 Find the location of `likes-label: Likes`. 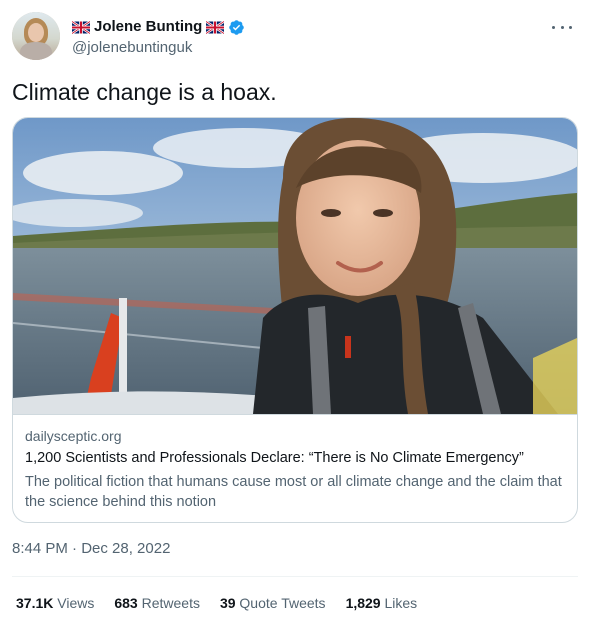

likes-label: Likes is located at coordinates (401, 603).